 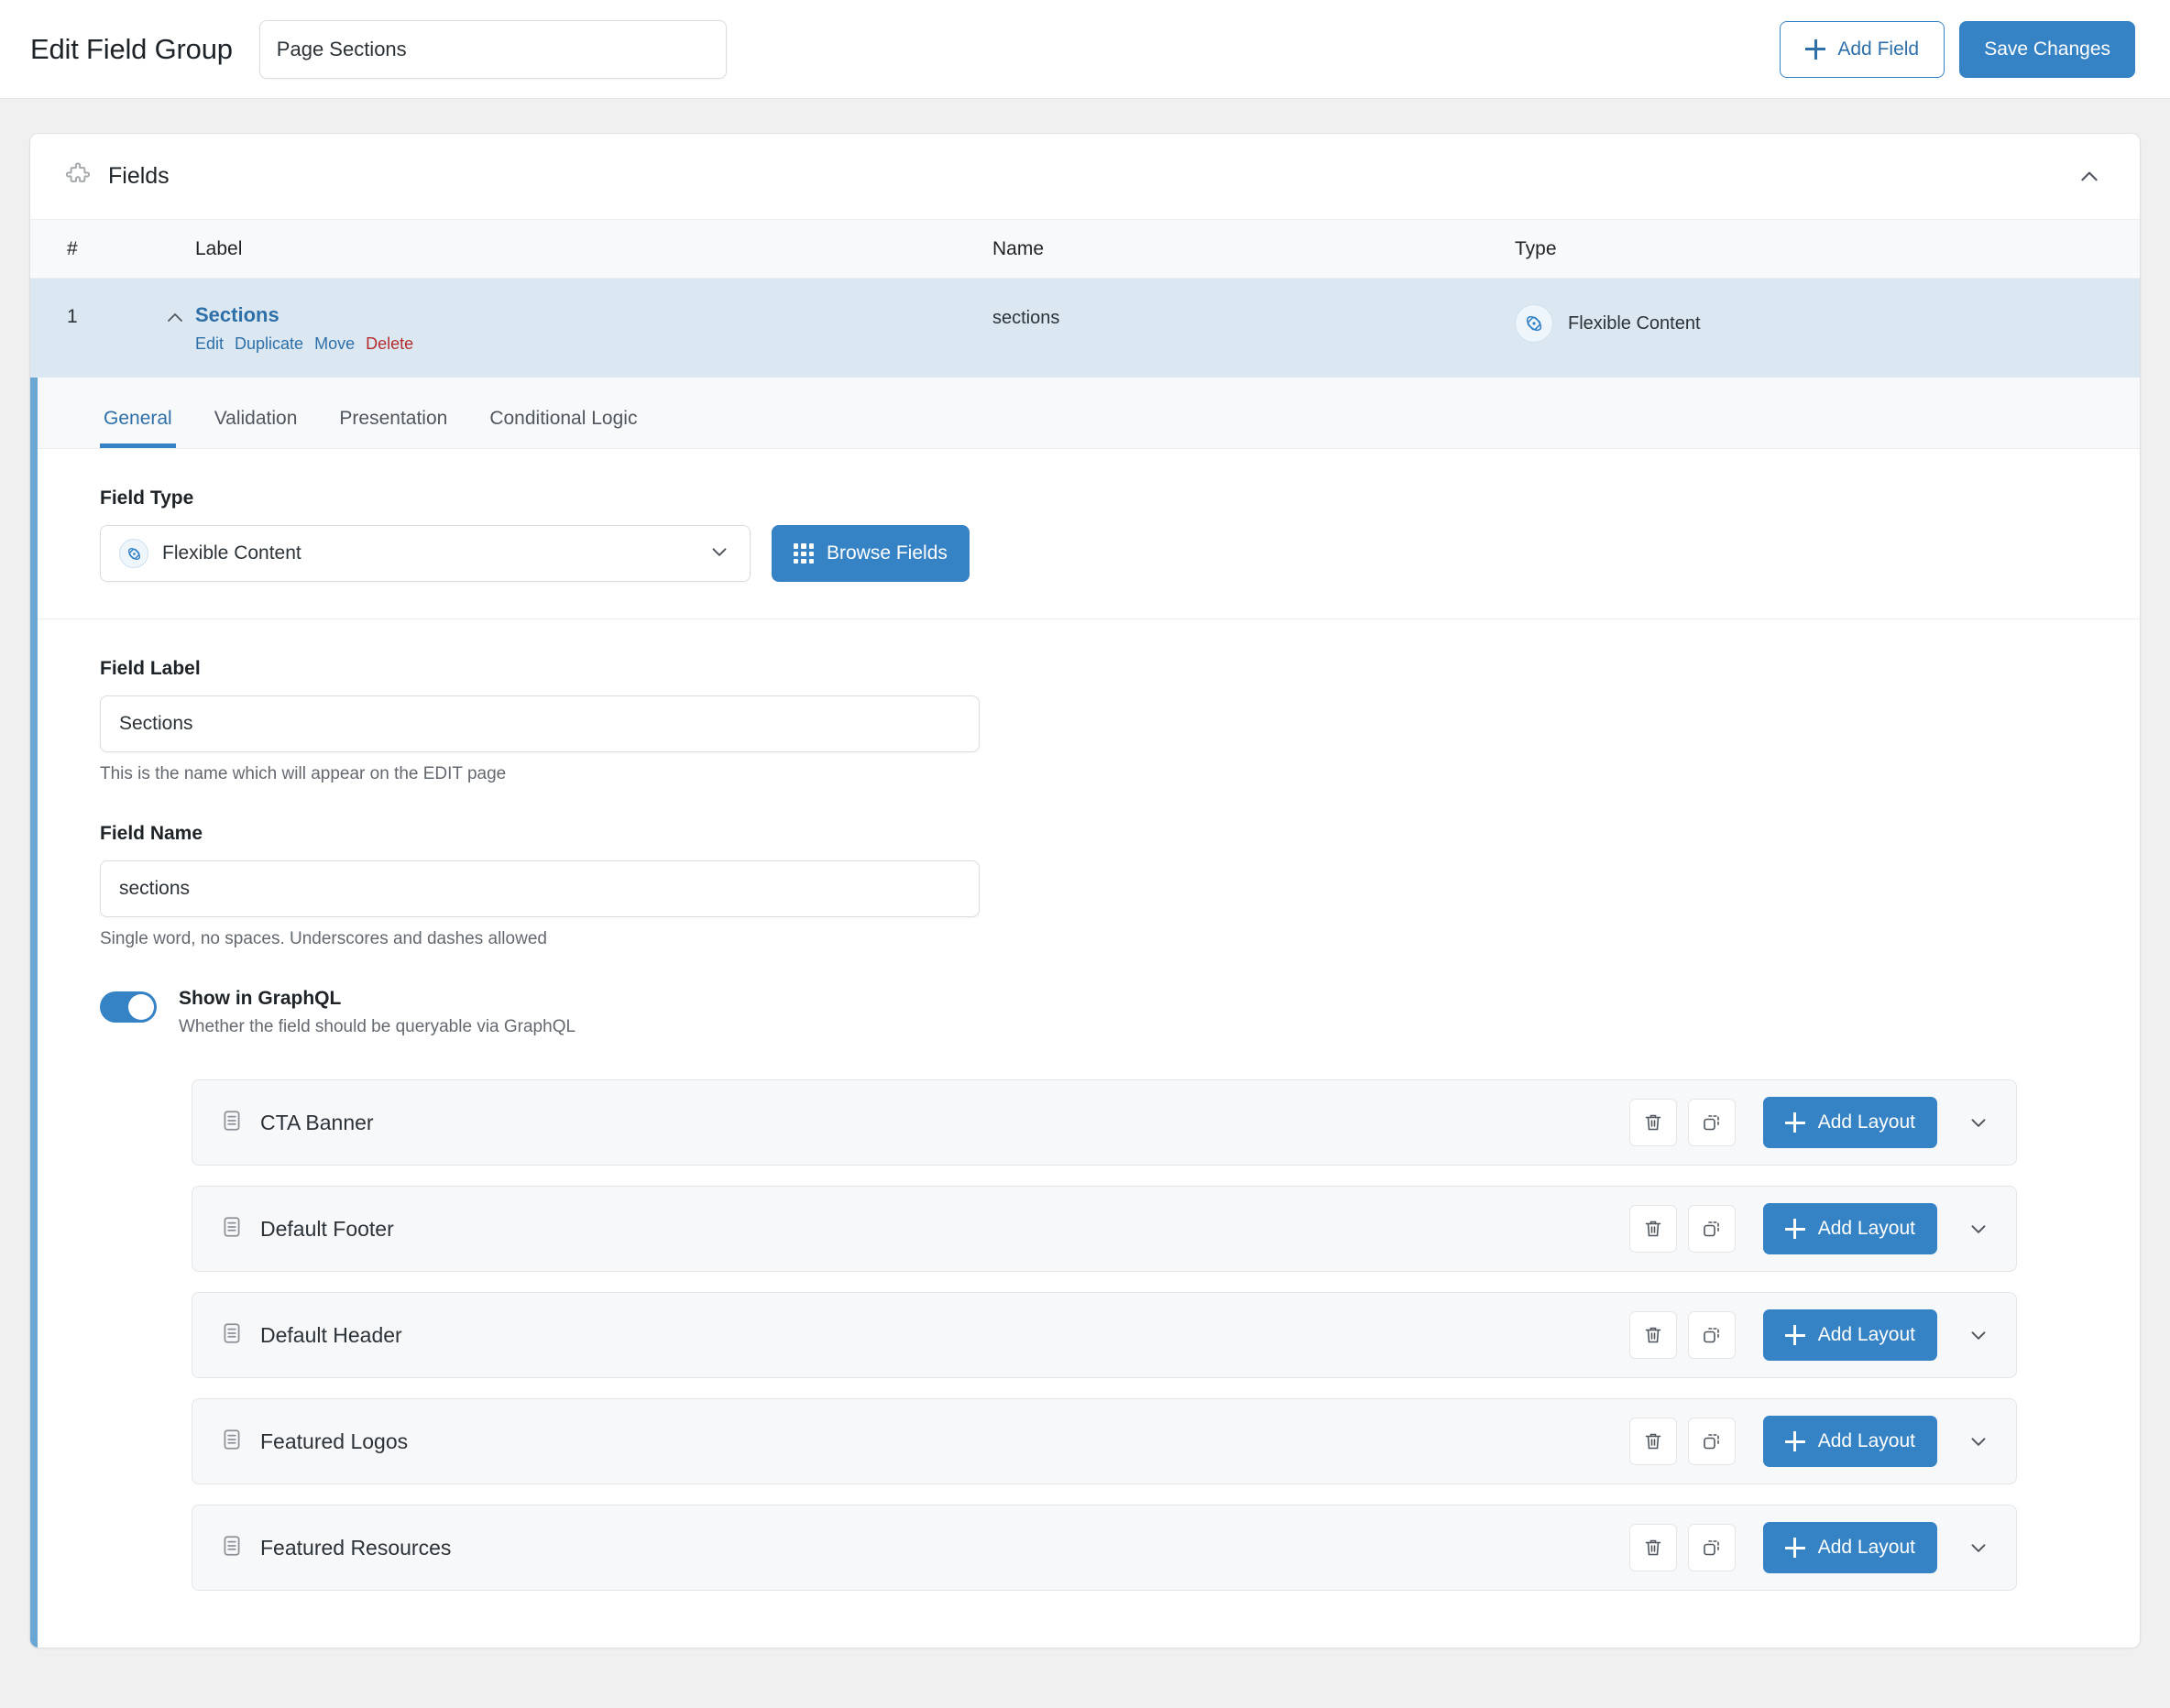 I want to click on page-title: Edit Field Group, so click(x=131, y=49).